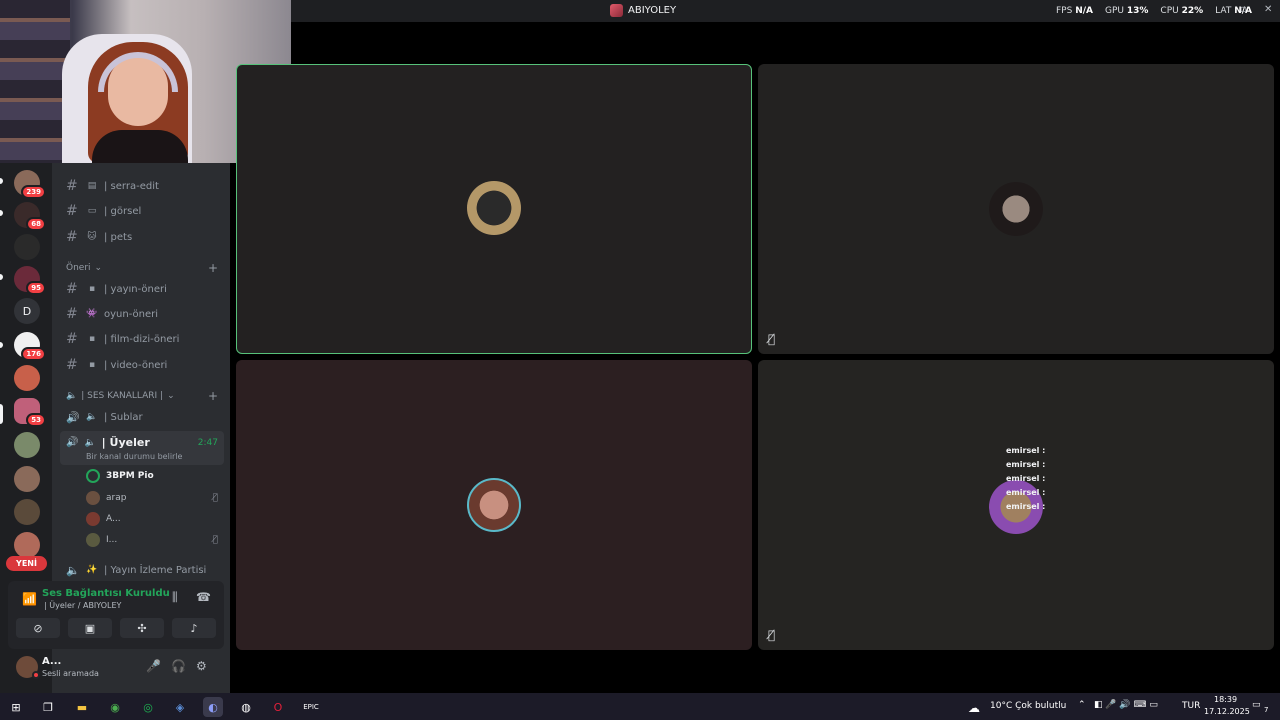 The image size is (1280, 720). I want to click on server-icon: D, so click(27, 311).